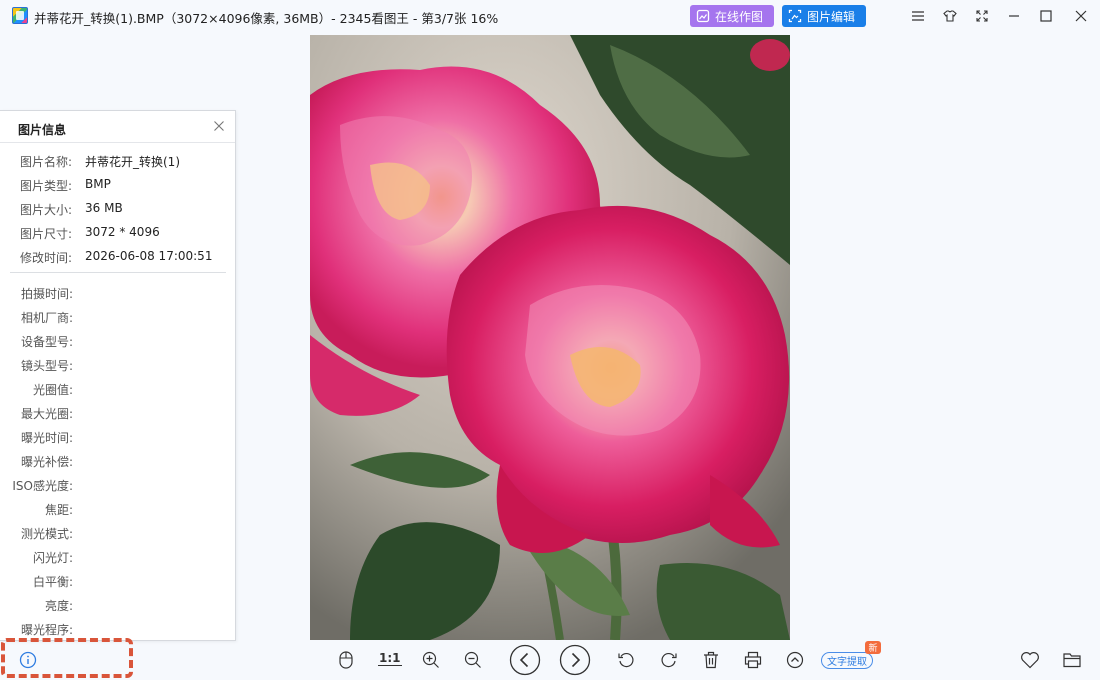  I want to click on exif-label-exposure-program: 曝光程序:, so click(46, 630).